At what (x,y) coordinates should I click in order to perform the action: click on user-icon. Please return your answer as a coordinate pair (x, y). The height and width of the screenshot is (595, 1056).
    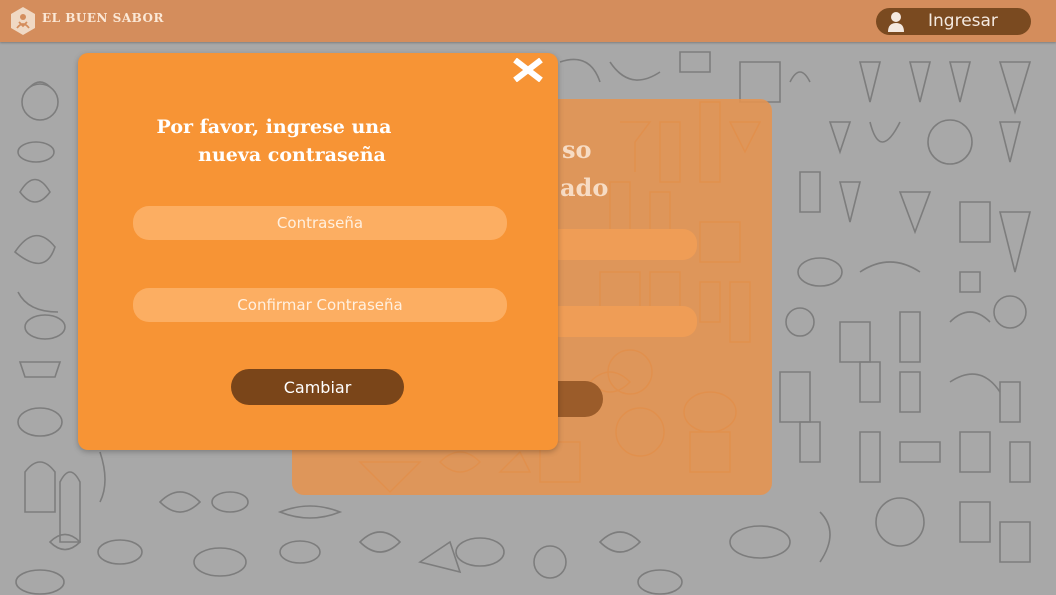
    Looking at the image, I should click on (896, 24).